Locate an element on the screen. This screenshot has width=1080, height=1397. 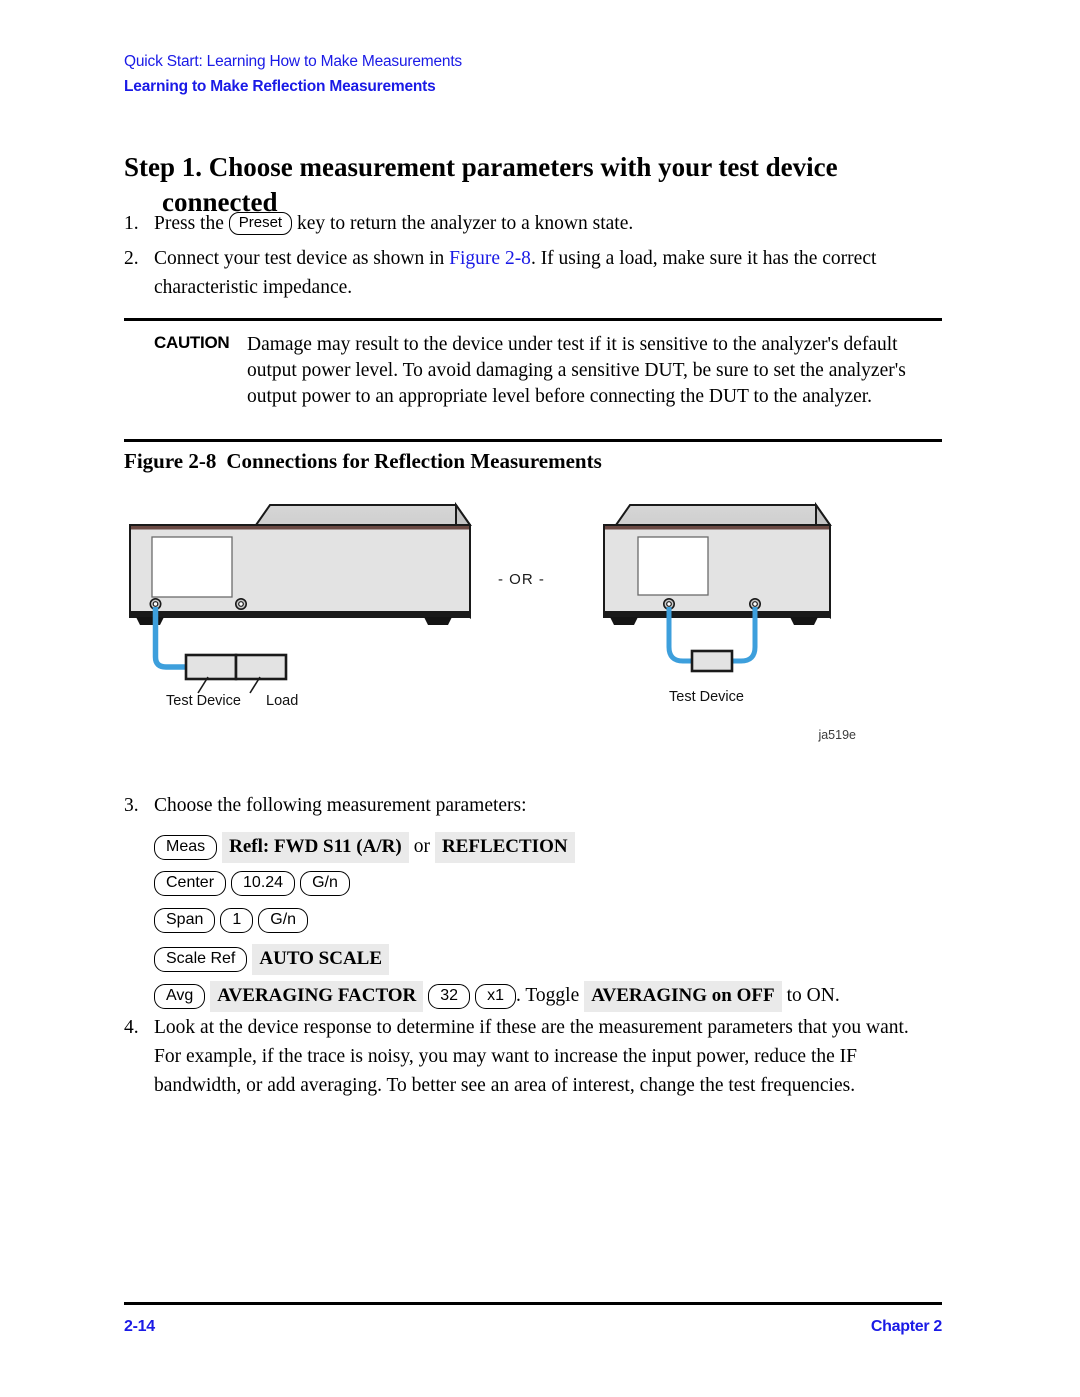
item2-text-before: Connect your test device as shown in is located at coordinates (299, 258).